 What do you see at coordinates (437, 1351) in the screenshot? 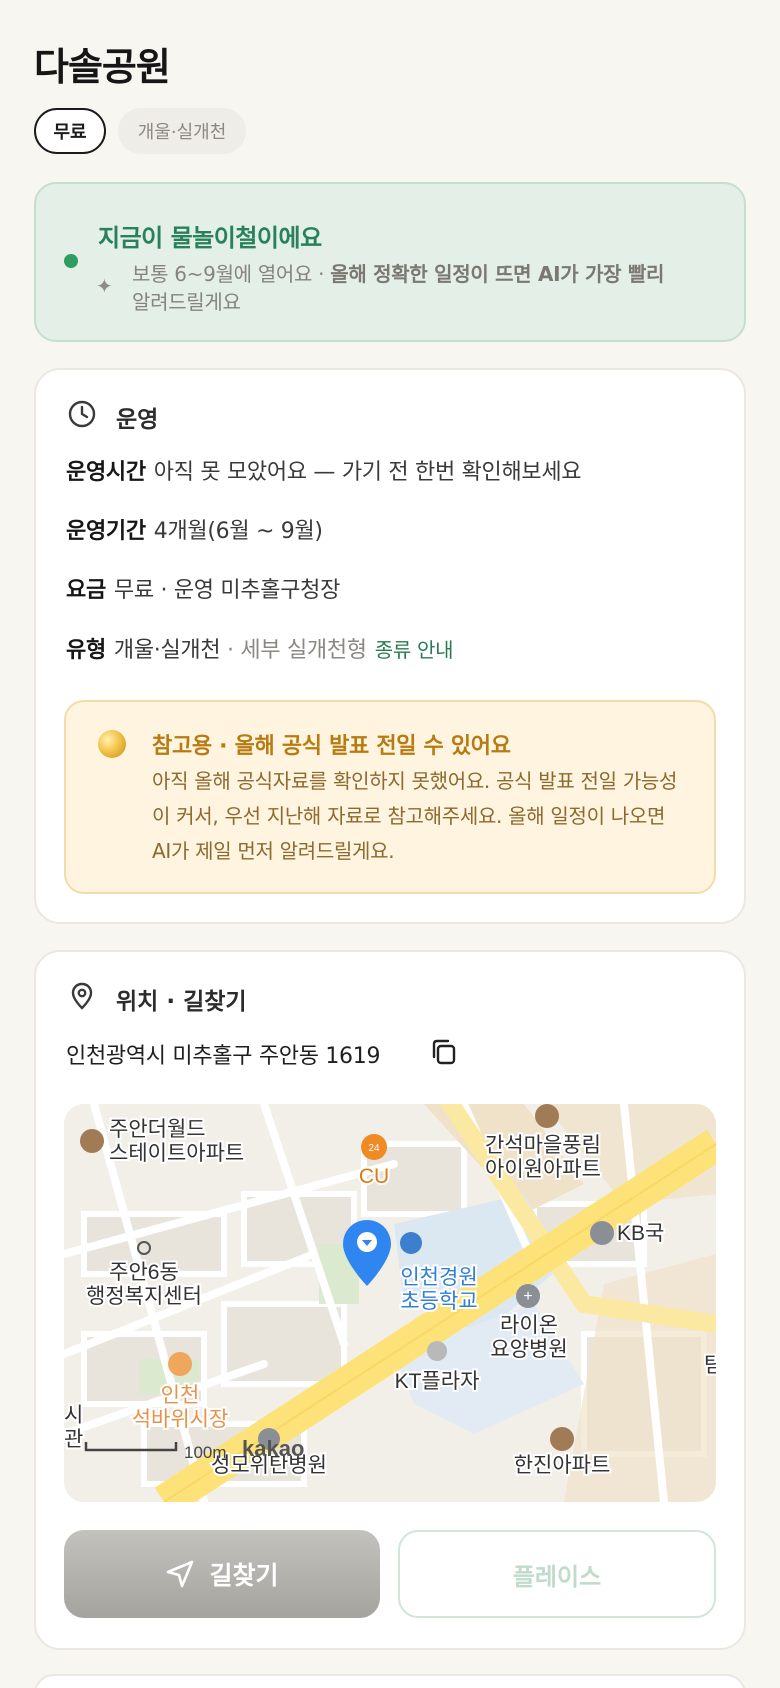
I see `building-icon` at bounding box center [437, 1351].